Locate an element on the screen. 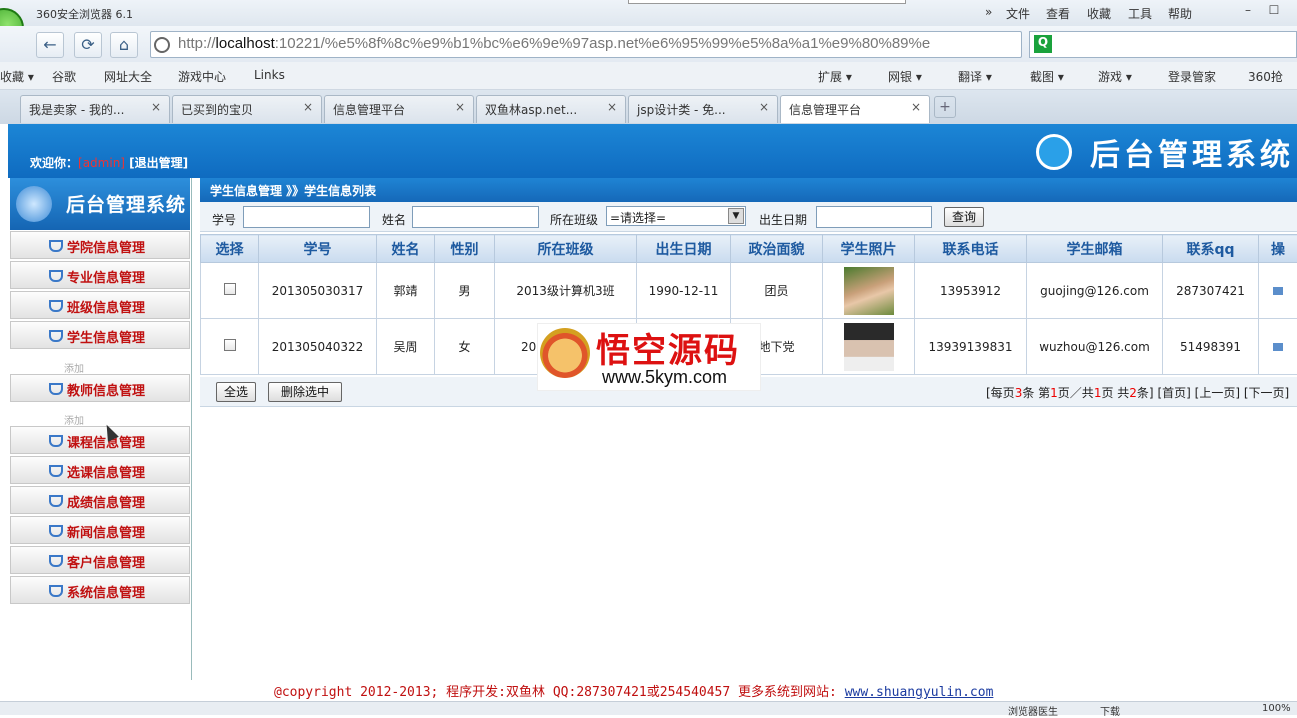 The width and height of the screenshot is (1297, 718). name-input is located at coordinates (475, 217).